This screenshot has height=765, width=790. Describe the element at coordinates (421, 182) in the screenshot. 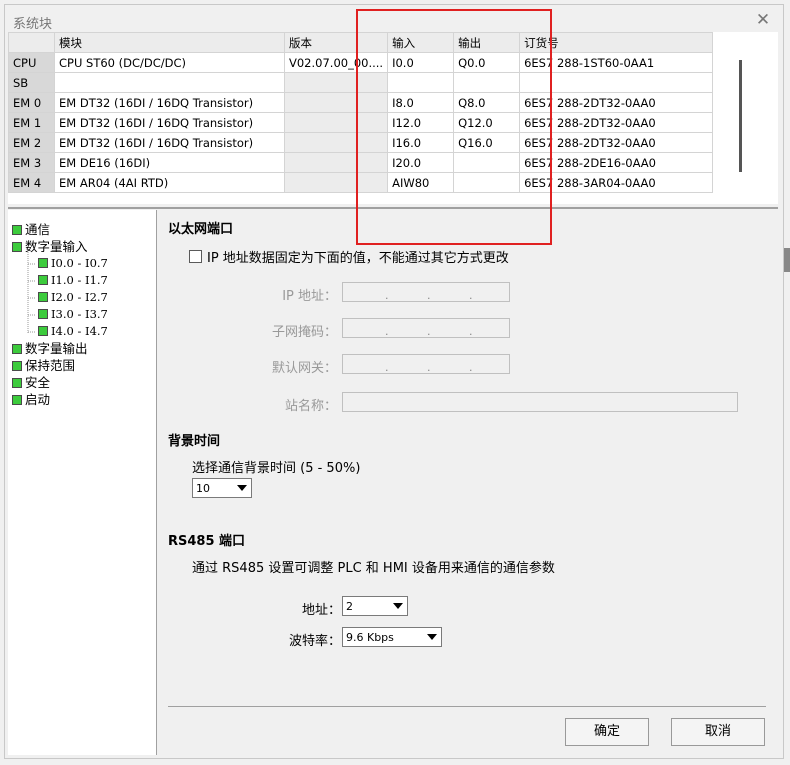

I see `grid-cell-input: AIW80` at that location.